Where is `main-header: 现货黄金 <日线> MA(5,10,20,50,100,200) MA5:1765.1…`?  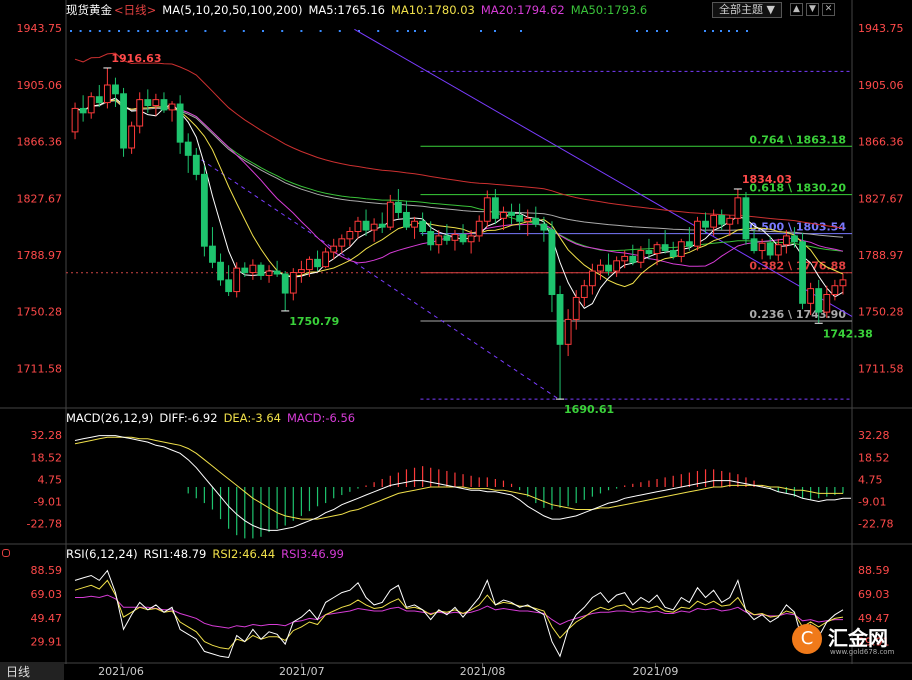 main-header: 现货黄金 <日线> MA(5,10,20,50,100,200) MA5:1765.1… is located at coordinates (359, 10).